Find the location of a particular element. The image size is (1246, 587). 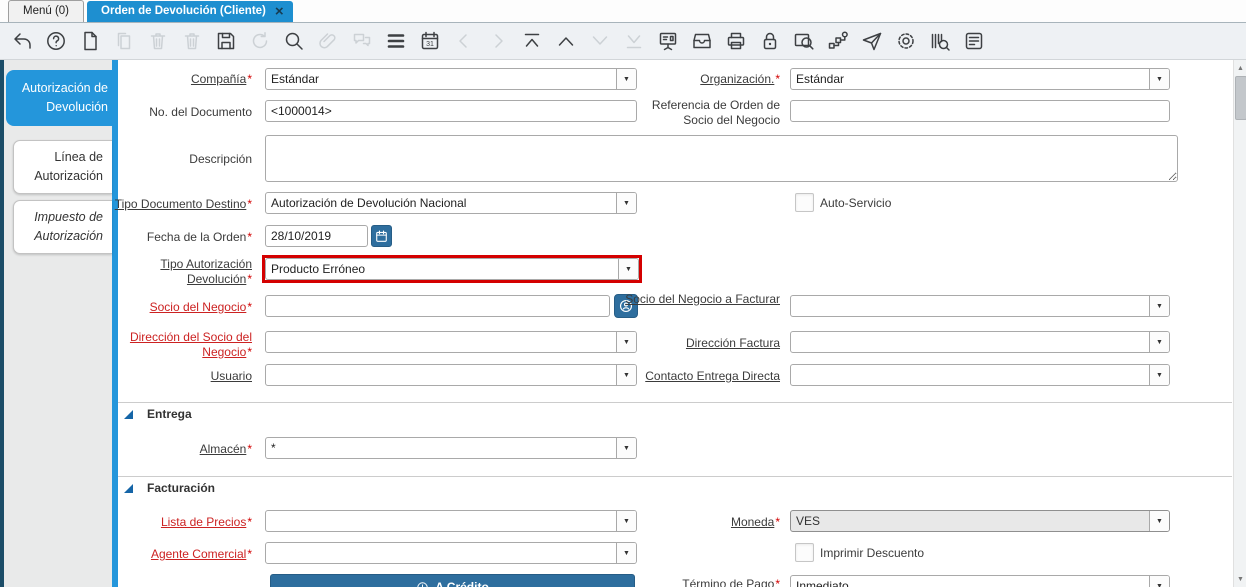

tipo-documento-destino-combobox: Autorización de Devolución Nacional ▼ is located at coordinates (451, 203).